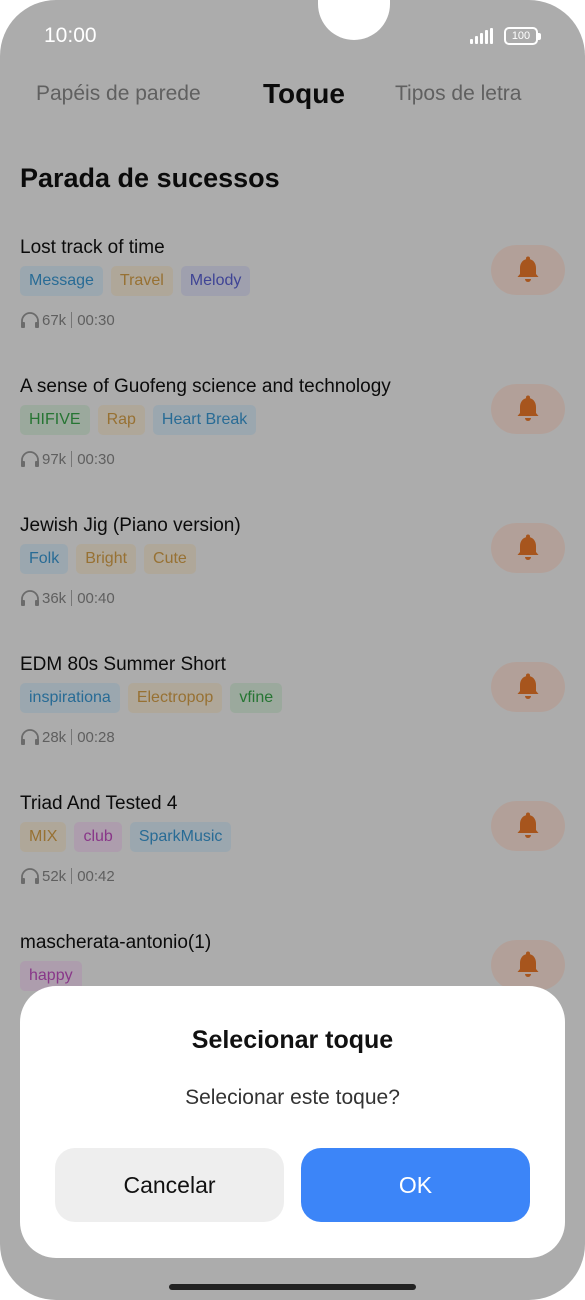 Image resolution: width=585 pixels, height=1300 pixels. Describe the element at coordinates (292, 1040) in the screenshot. I see `dialog-title: Selecionar toque` at that location.